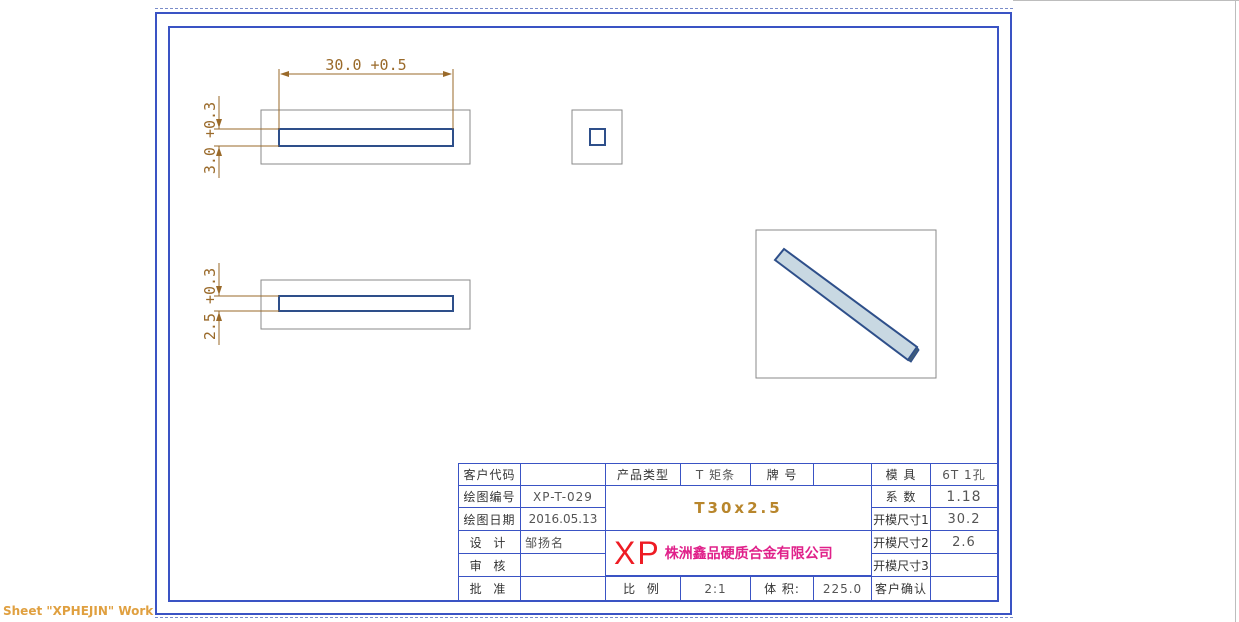 The width and height of the screenshot is (1239, 622). Describe the element at coordinates (964, 474) in the screenshot. I see `mold-value: 6T 1孔` at that location.